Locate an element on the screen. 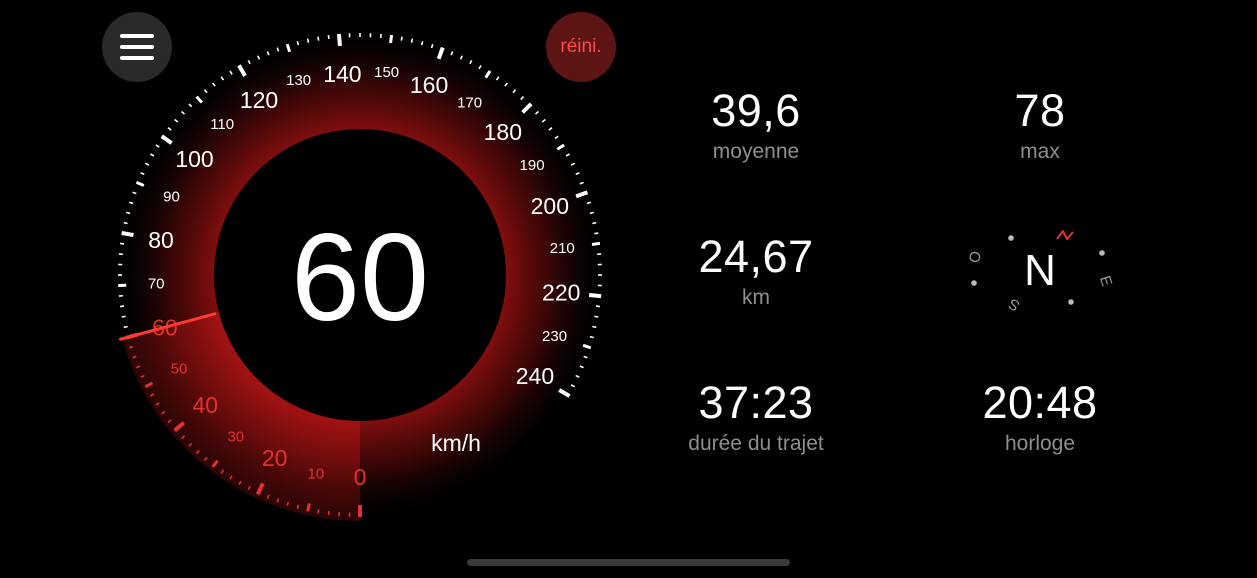 This screenshot has width=1257, height=578. clock-value: 20:48 is located at coordinates (1040, 402).